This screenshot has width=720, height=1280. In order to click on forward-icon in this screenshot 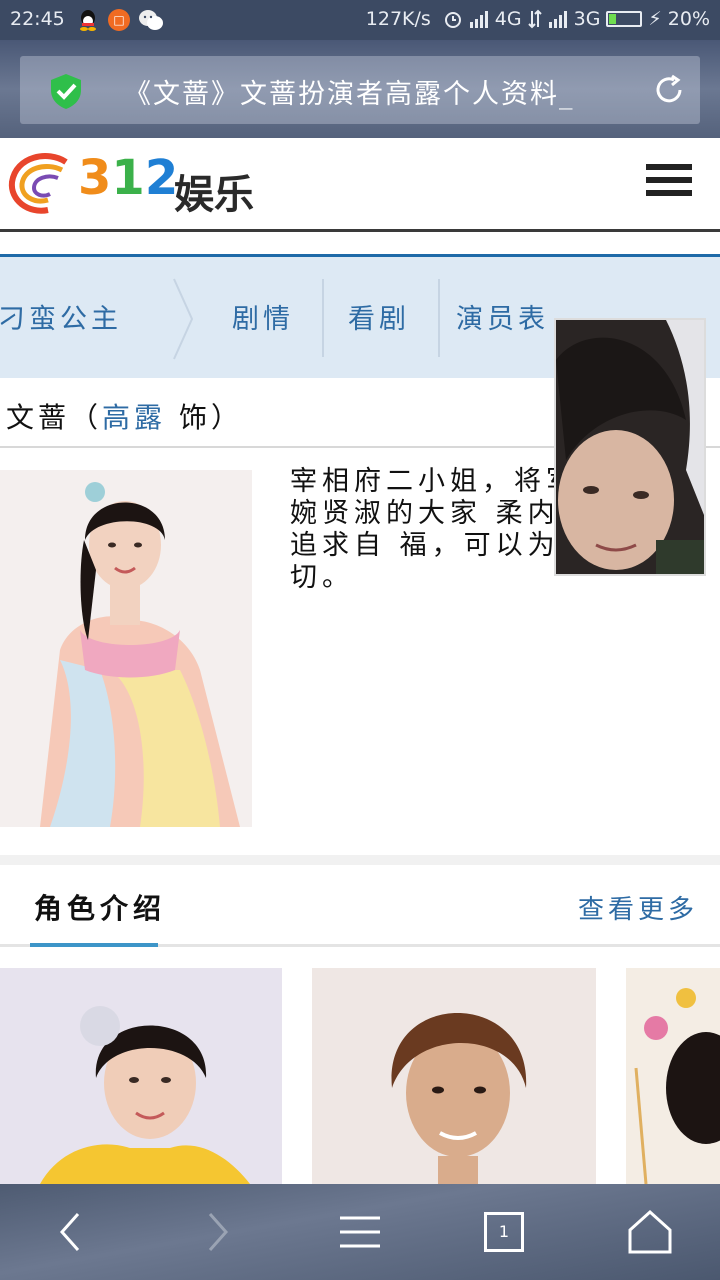, I will do `click(216, 1232)`.